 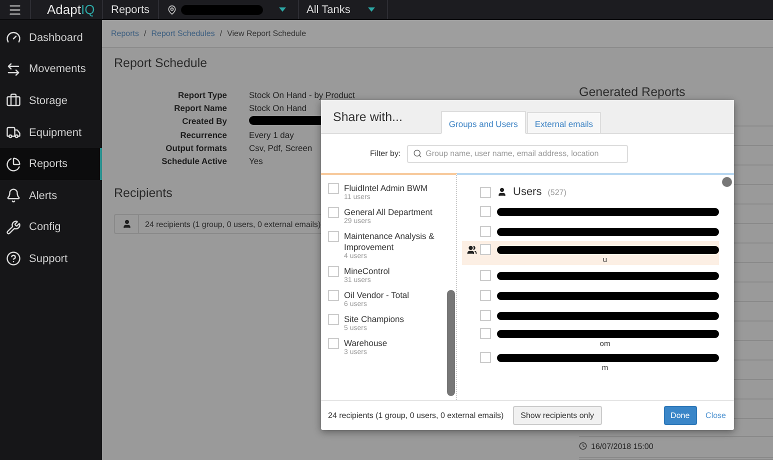 I want to click on section-title: Reports, so click(x=130, y=10).